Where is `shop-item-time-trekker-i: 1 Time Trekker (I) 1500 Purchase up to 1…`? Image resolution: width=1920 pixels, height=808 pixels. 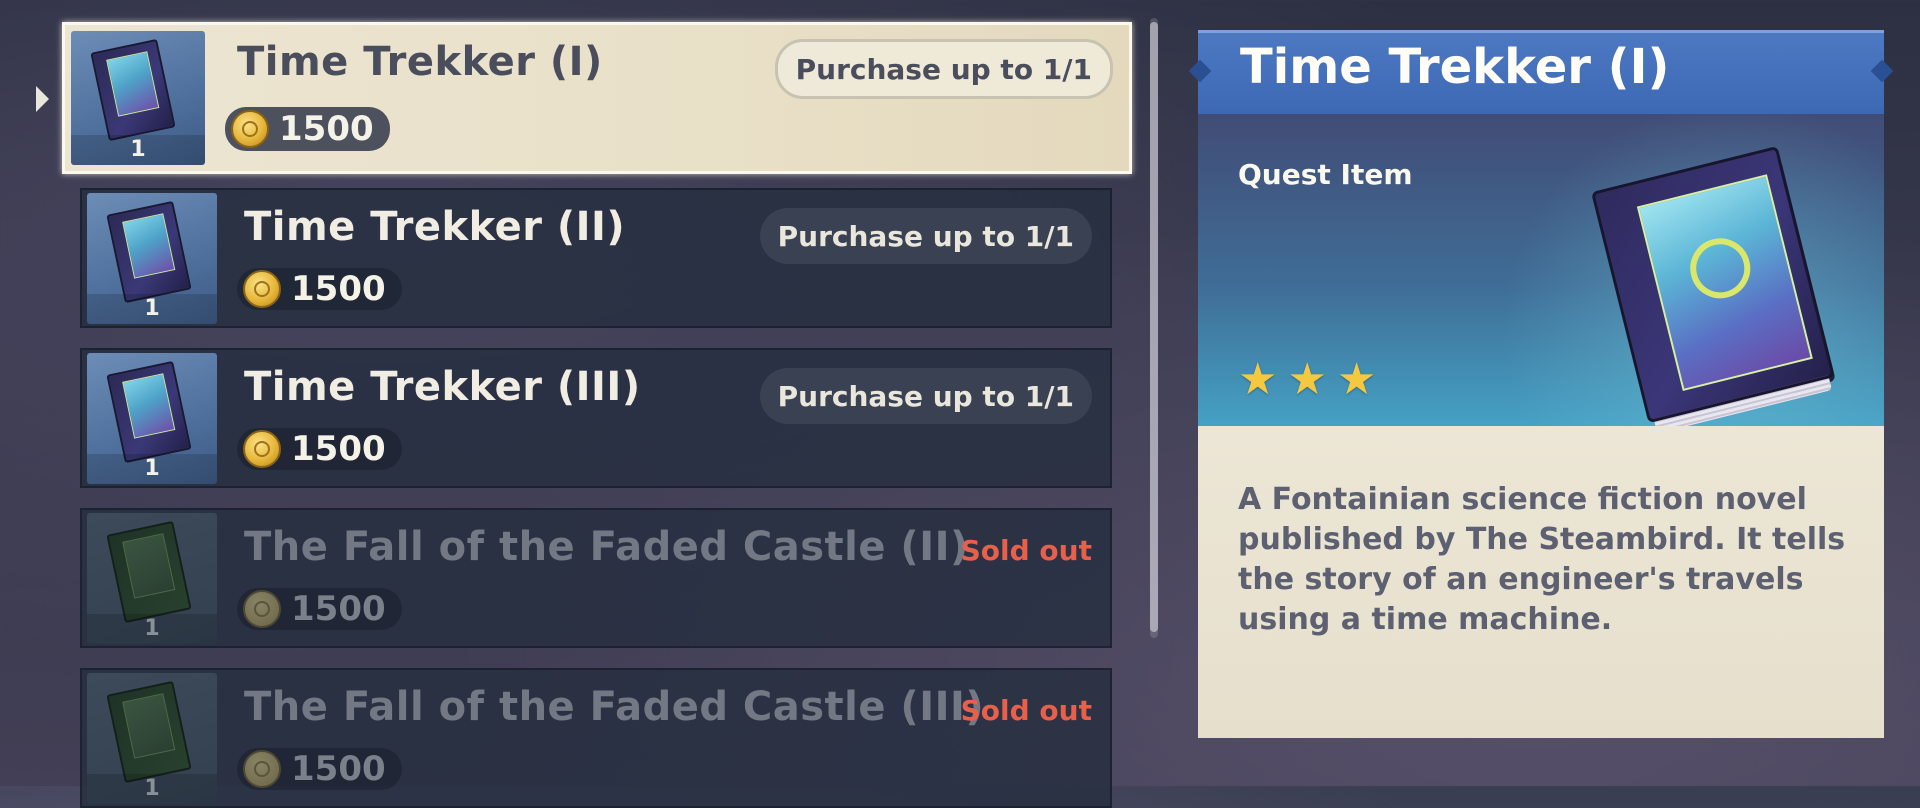 shop-item-time-trekker-i: 1 Time Trekker (I) 1500 Purchase up to 1… is located at coordinates (597, 98).